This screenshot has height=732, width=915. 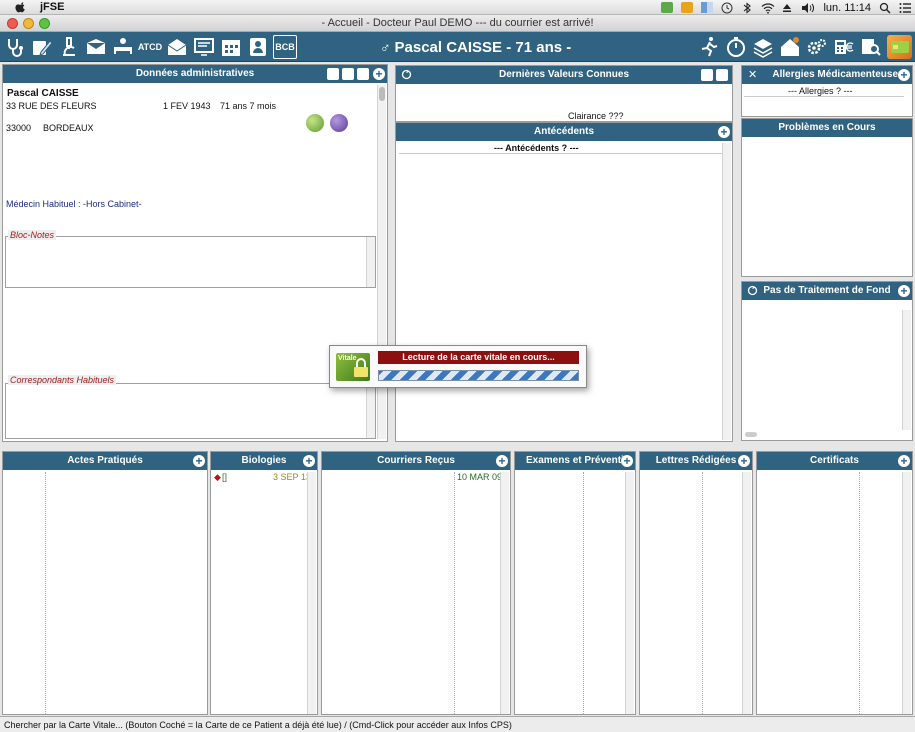 I want to click on traitement-hscroll-thumb, so click(x=751, y=434).